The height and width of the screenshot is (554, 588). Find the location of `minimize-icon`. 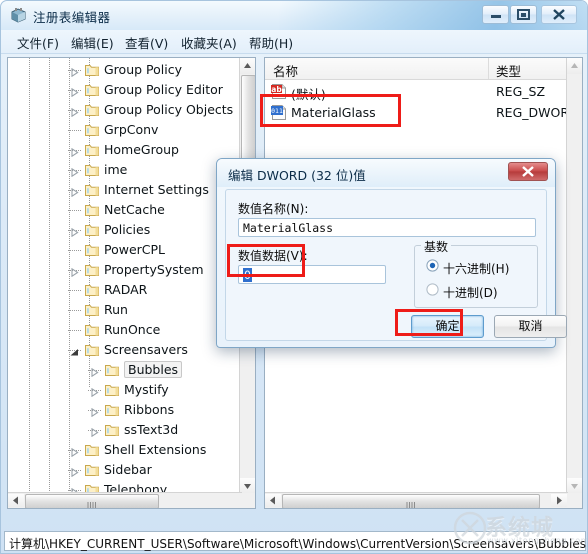

minimize-icon is located at coordinates (495, 14).